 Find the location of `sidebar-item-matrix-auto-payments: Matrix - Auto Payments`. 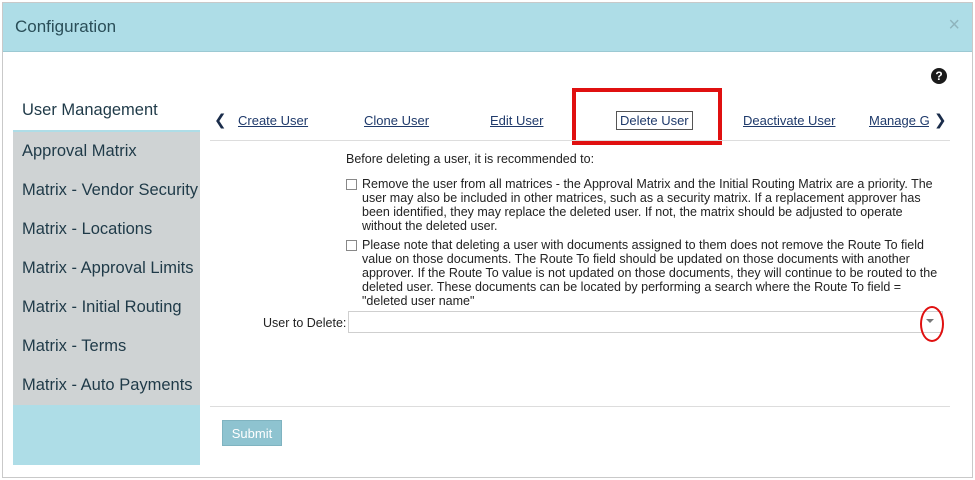

sidebar-item-matrix-auto-payments: Matrix - Auto Payments is located at coordinates (106, 385).